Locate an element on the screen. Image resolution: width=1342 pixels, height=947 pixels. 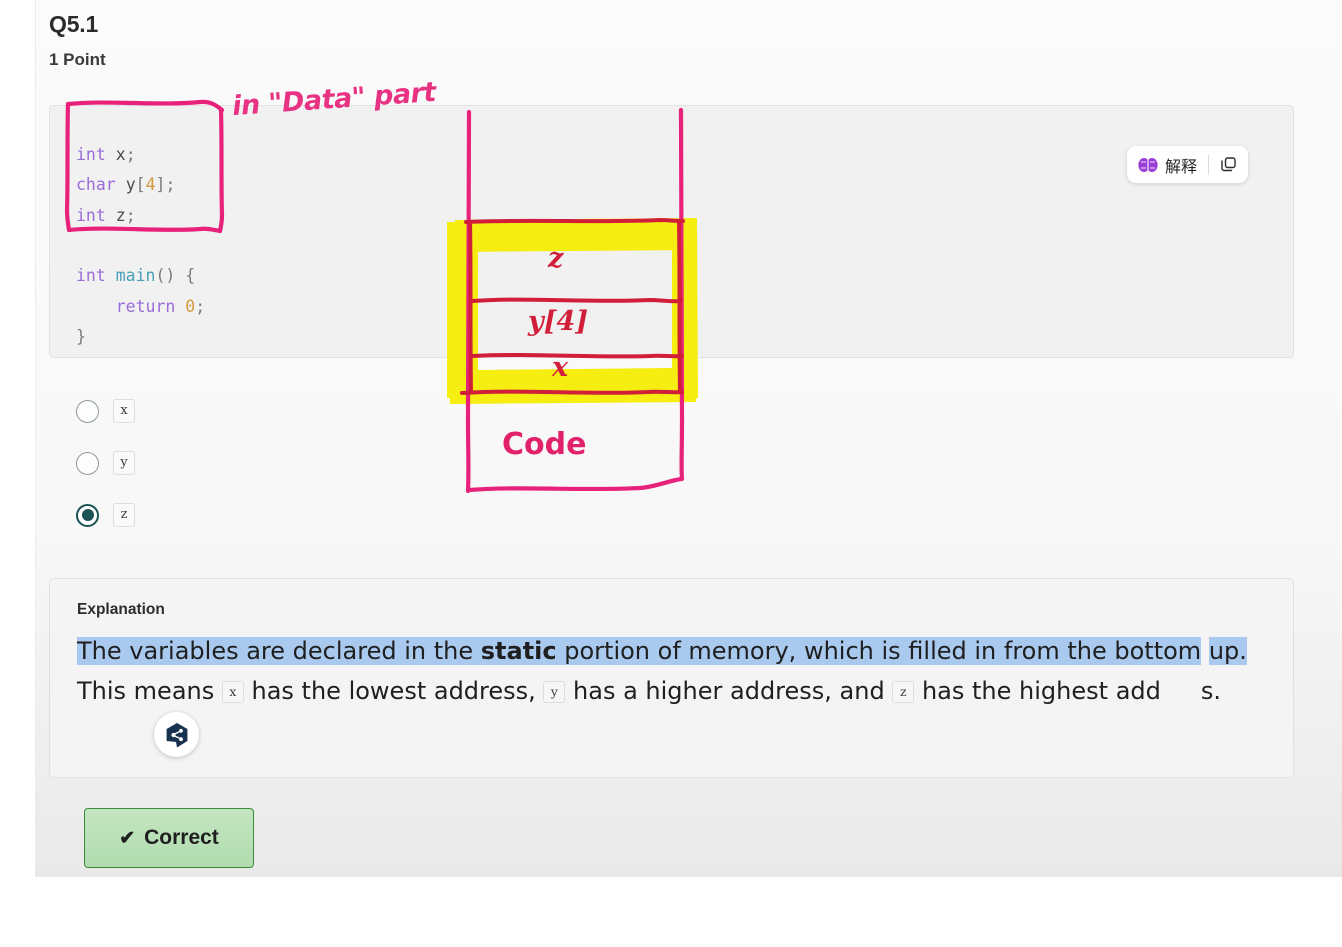
status-label: Correct is located at coordinates (181, 837).